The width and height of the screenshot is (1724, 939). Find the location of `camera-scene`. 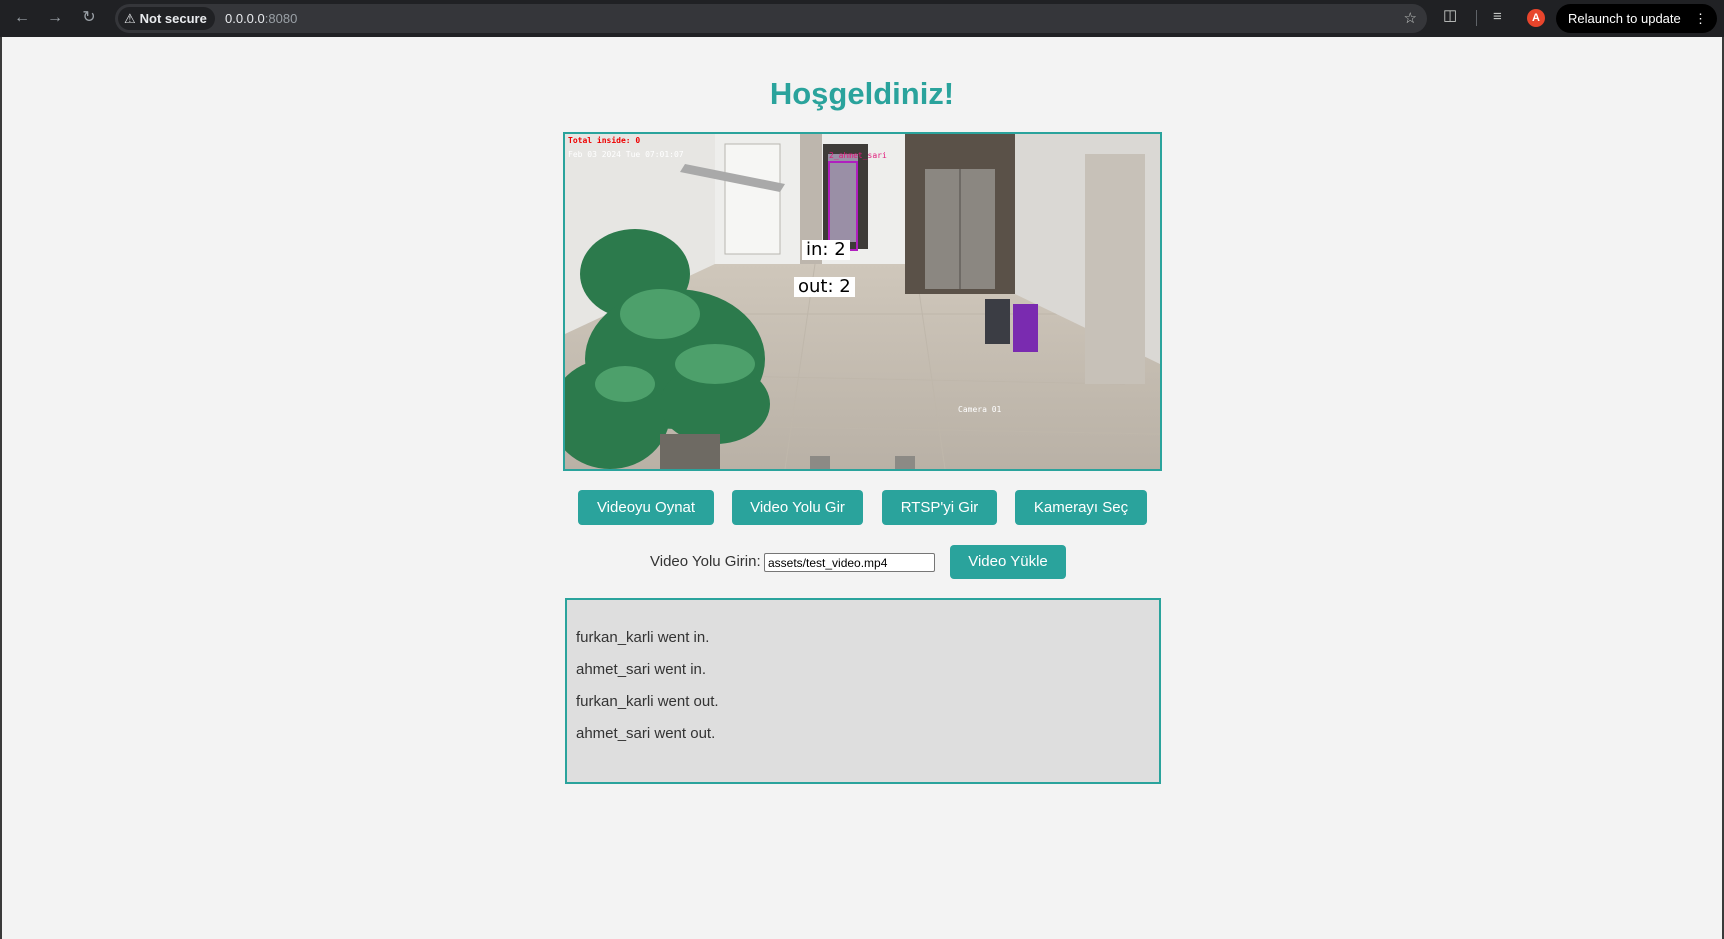

camera-scene is located at coordinates (862, 301).